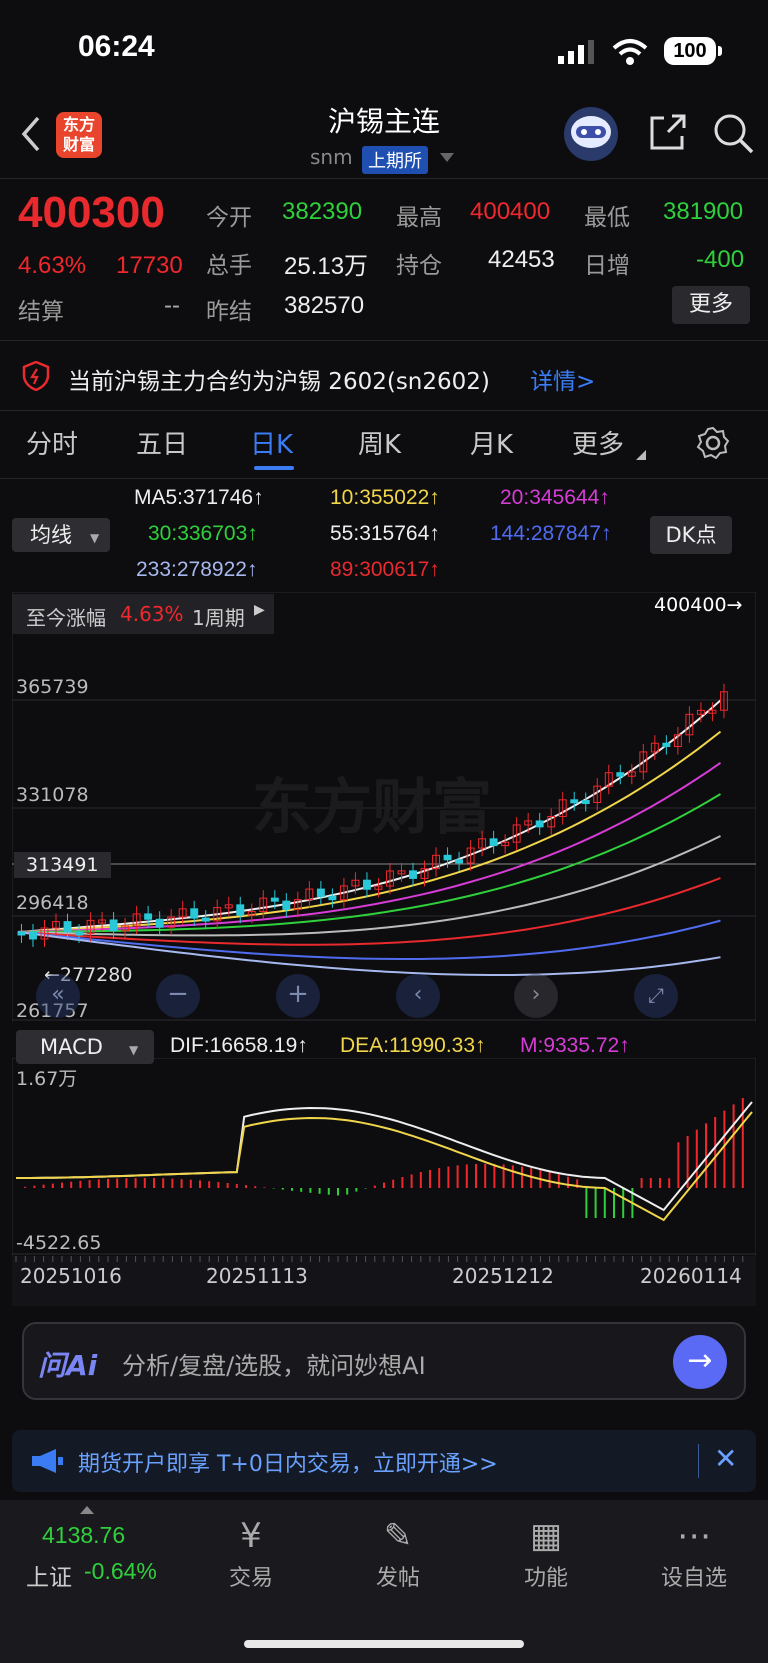 Image resolution: width=768 pixels, height=1663 pixels. I want to click on date-label: 20251212, so click(503, 1276).